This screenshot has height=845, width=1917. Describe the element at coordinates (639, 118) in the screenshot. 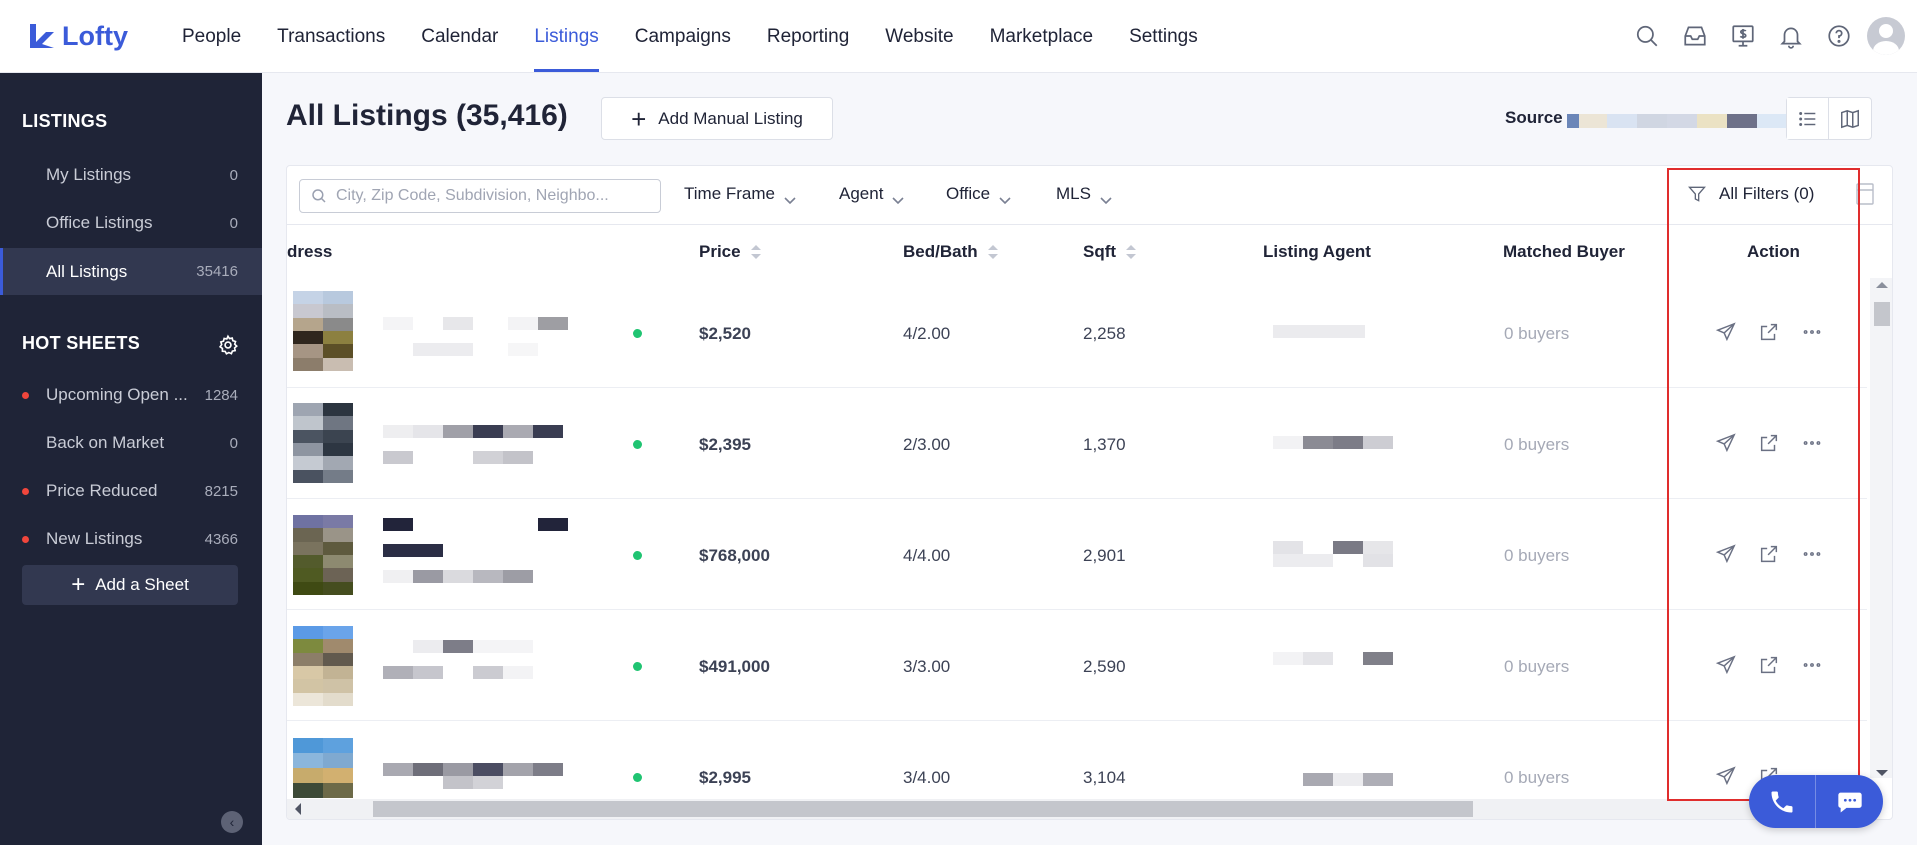

I see `plus-icon: +` at that location.